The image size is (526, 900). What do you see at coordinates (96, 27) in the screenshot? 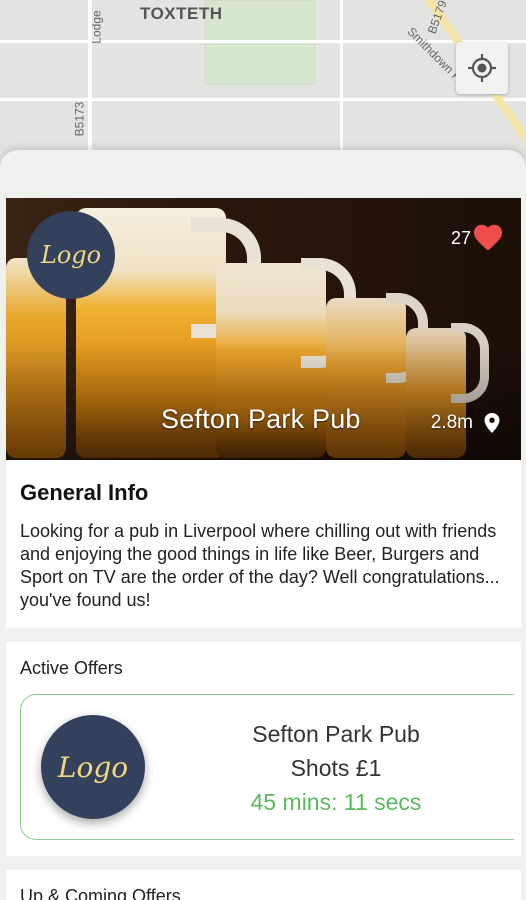
I see `map-road-label: Lodge` at bounding box center [96, 27].